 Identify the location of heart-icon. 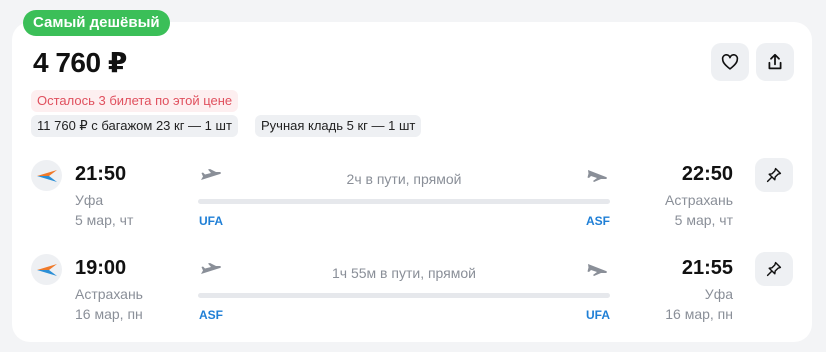
(730, 62).